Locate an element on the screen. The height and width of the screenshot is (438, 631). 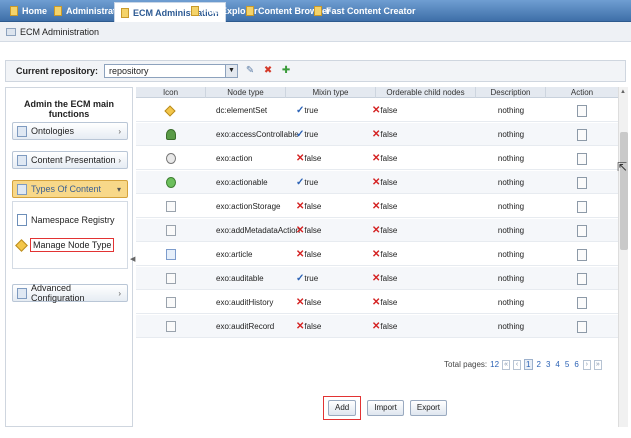
collapse-sidebar-handle: ◀ is located at coordinates (132, 259).